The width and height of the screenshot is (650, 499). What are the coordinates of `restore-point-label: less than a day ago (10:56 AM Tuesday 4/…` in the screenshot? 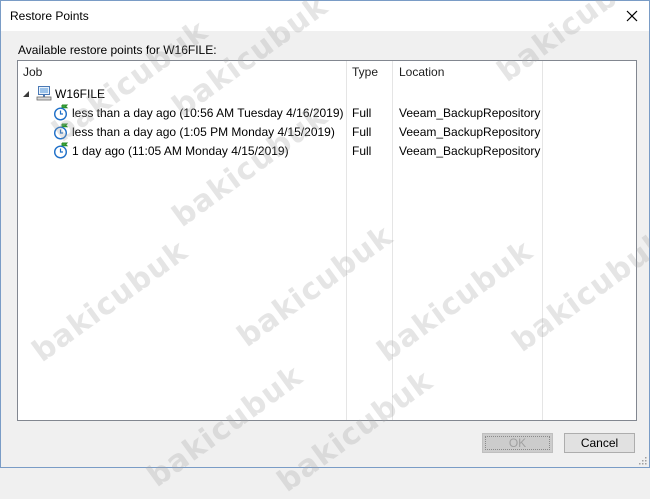 It's located at (208, 113).